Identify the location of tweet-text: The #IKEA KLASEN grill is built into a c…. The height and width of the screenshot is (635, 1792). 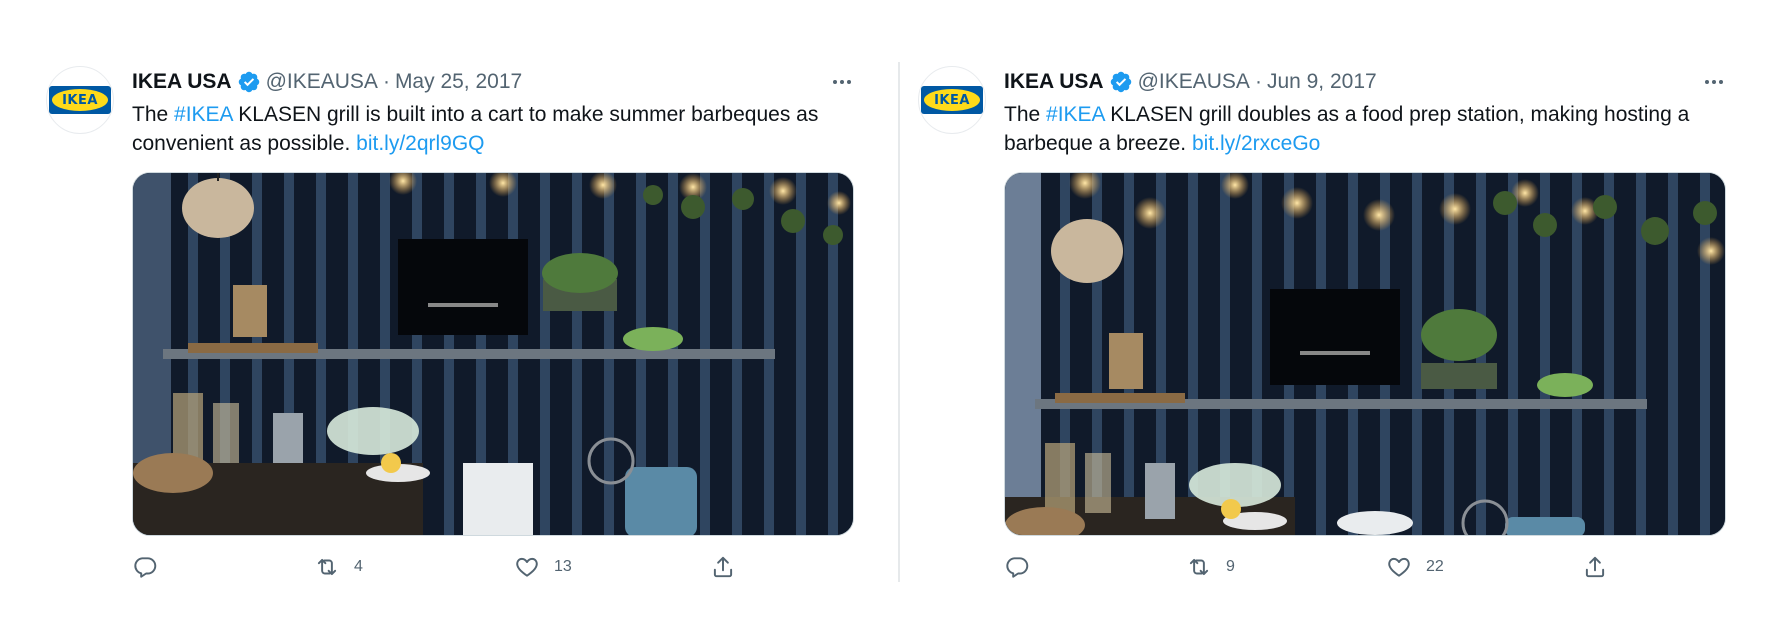
(497, 129).